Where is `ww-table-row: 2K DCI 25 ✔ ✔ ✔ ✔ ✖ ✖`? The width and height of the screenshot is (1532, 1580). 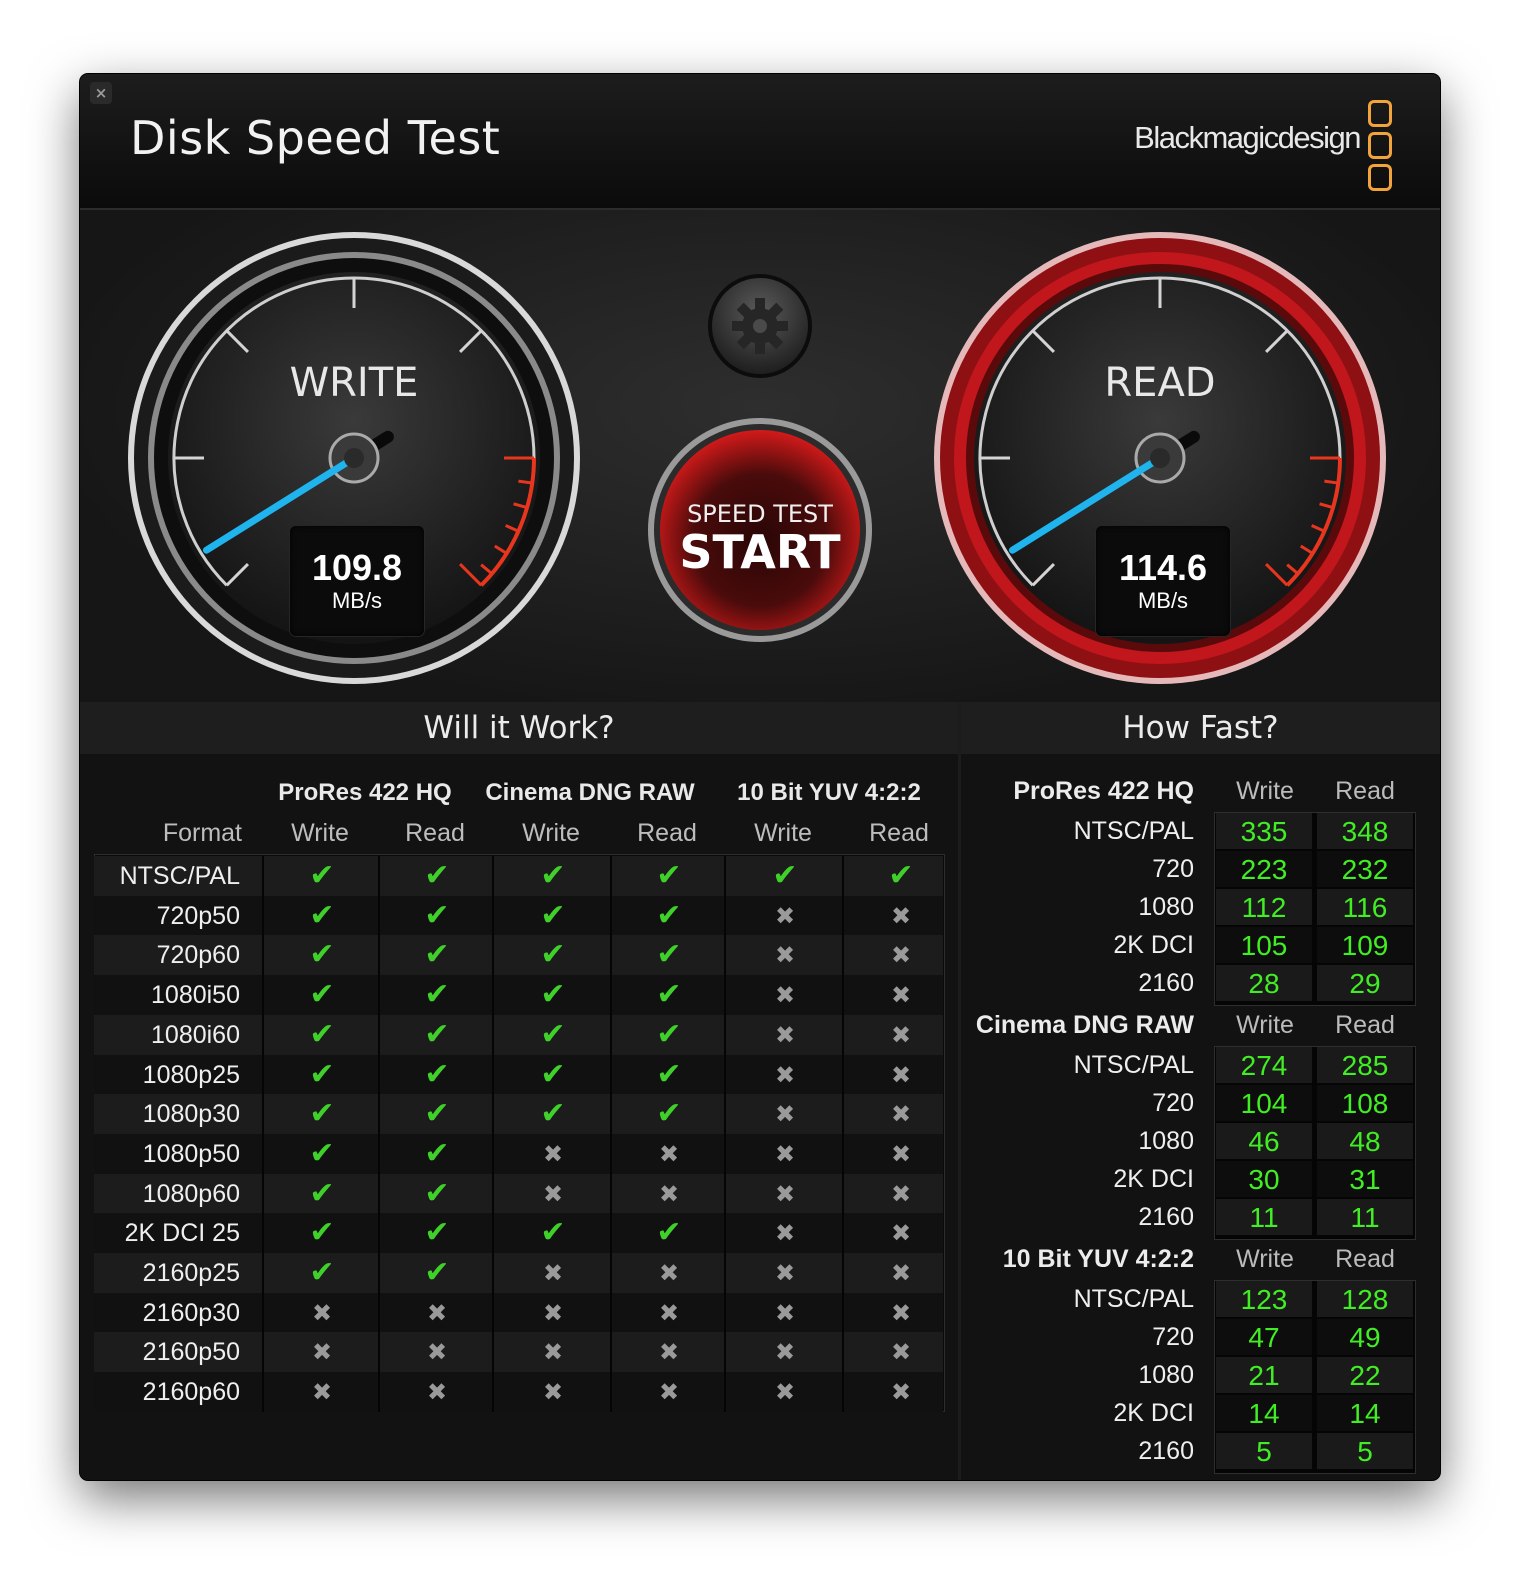 ww-table-row: 2K DCI 25 ✔ ✔ ✔ ✔ ✖ ✖ is located at coordinates (518, 1233).